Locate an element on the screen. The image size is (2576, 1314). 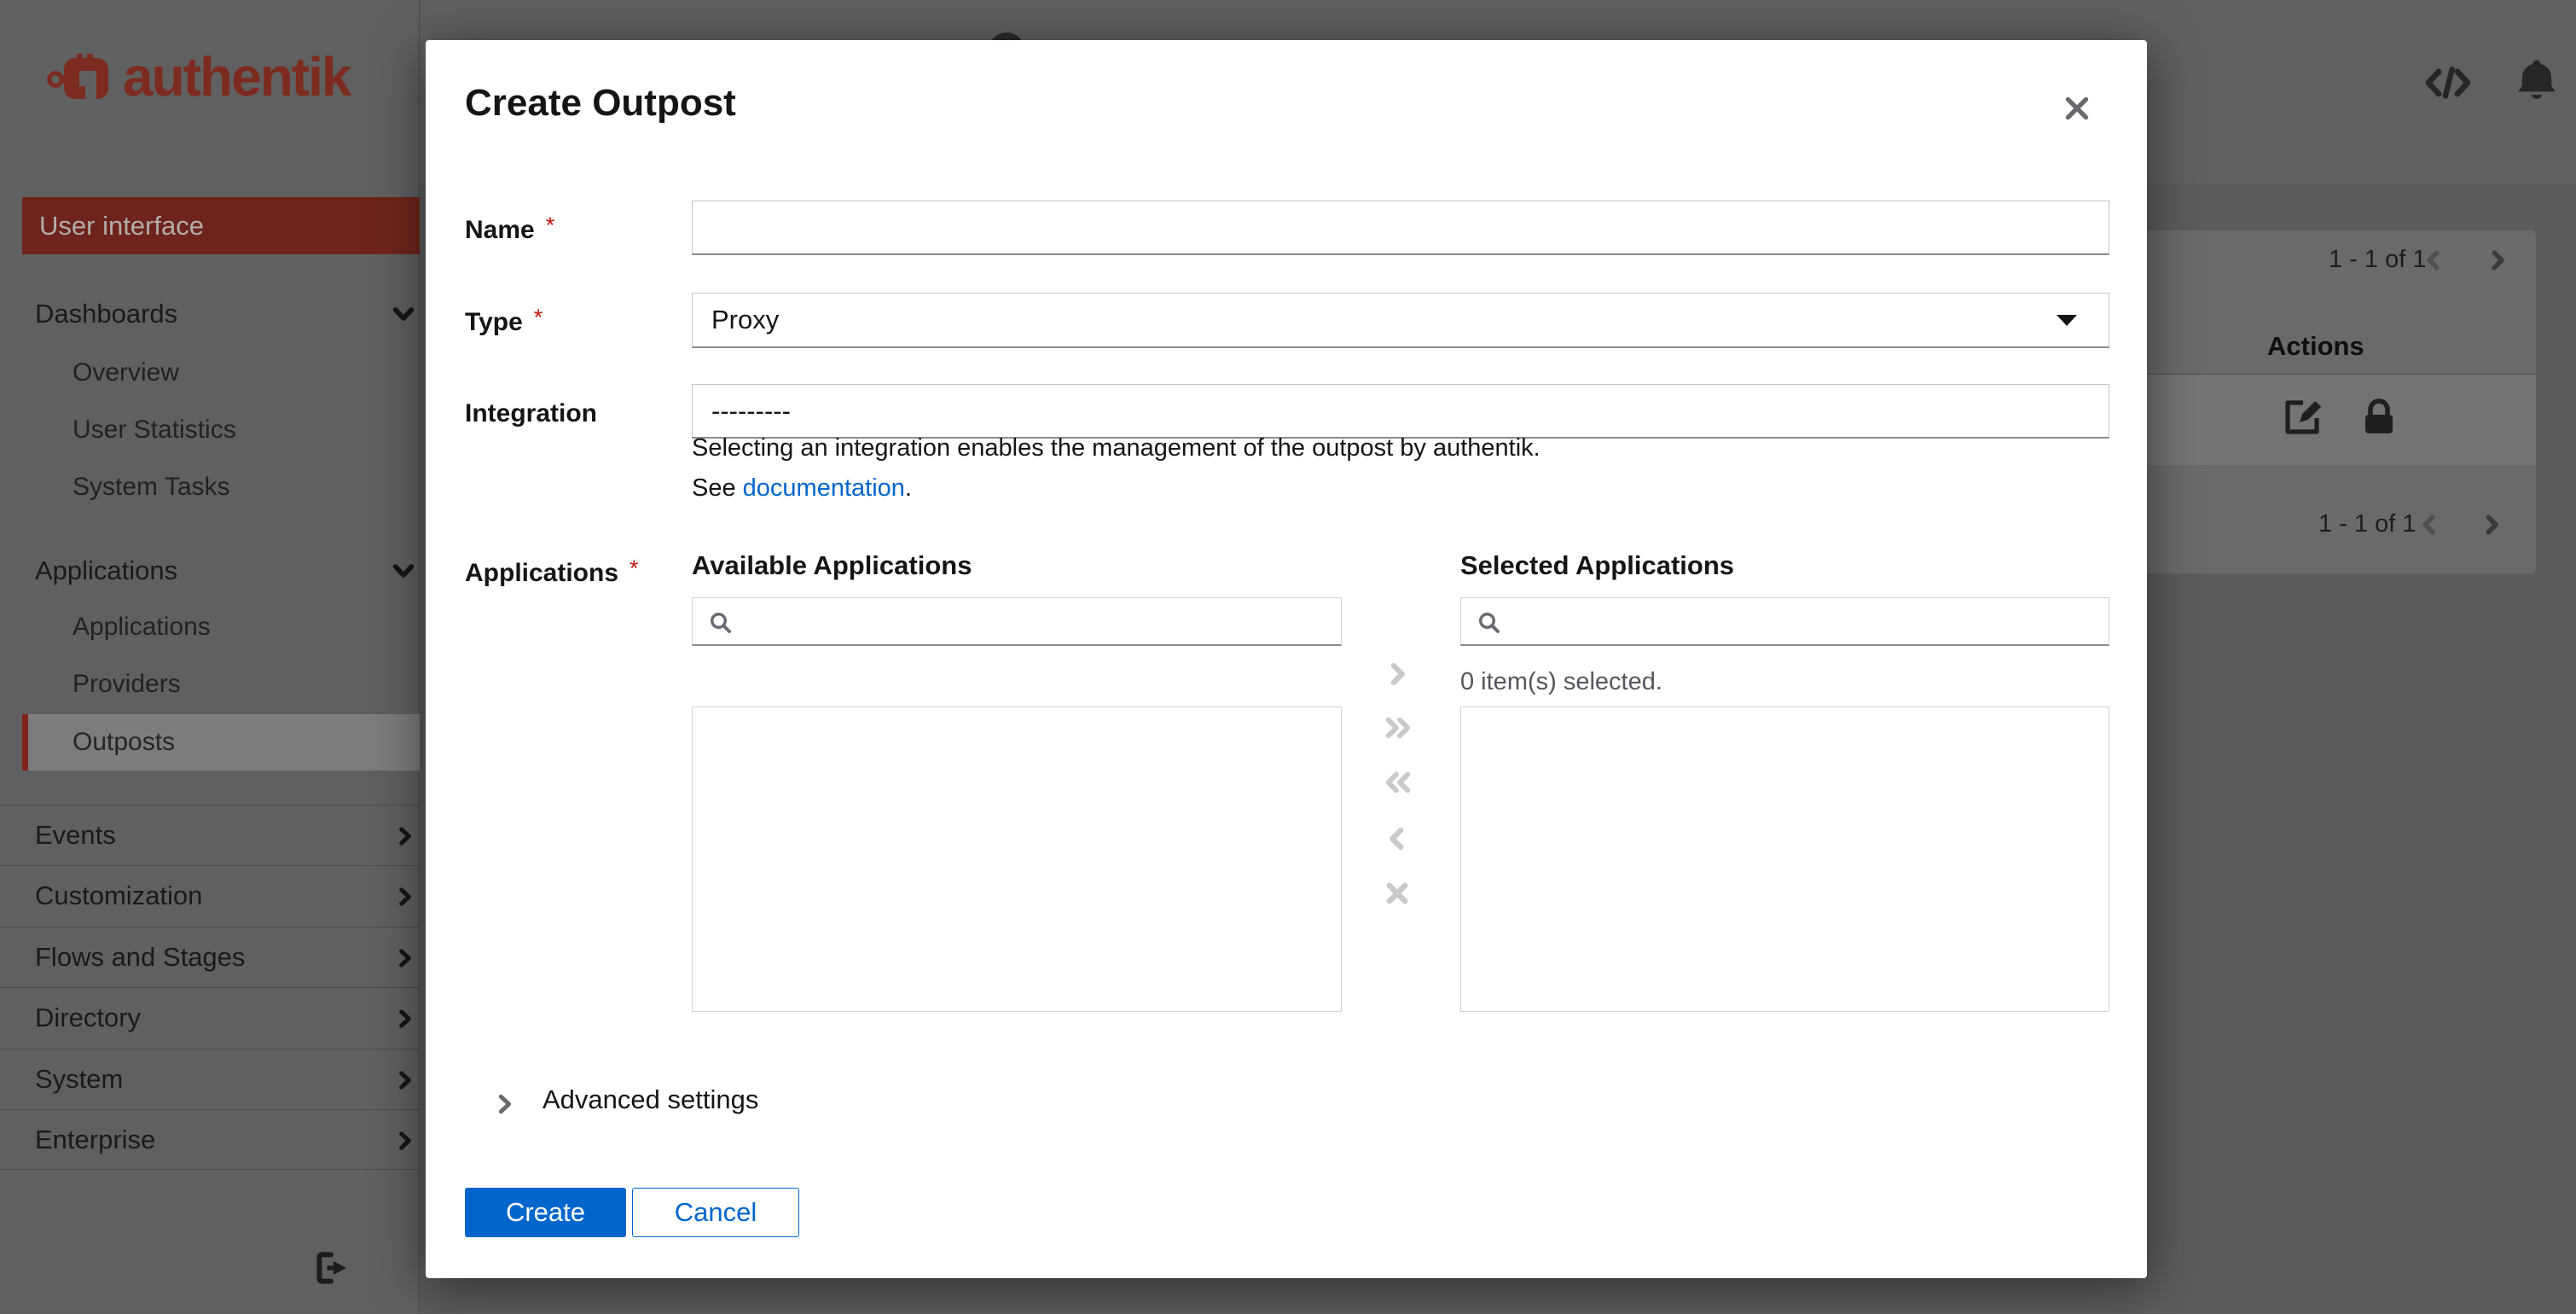
name-input is located at coordinates (1400, 228).